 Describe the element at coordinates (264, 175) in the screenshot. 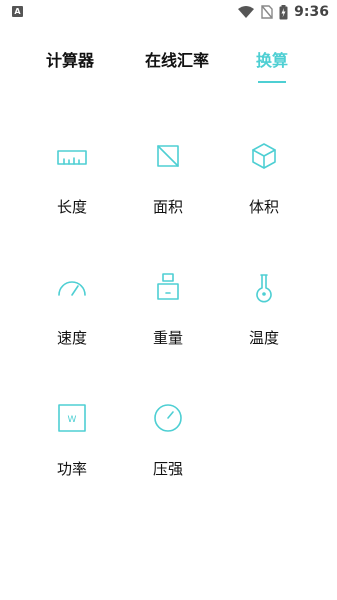

I see `converter-volume: 体积` at that location.